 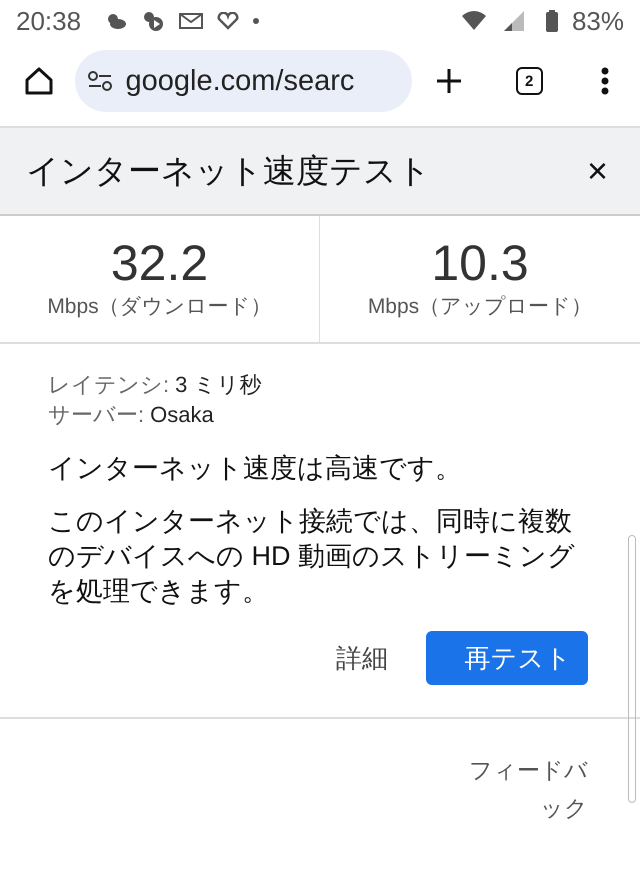 What do you see at coordinates (116, 21) in the screenshot?
I see `weather-icon` at bounding box center [116, 21].